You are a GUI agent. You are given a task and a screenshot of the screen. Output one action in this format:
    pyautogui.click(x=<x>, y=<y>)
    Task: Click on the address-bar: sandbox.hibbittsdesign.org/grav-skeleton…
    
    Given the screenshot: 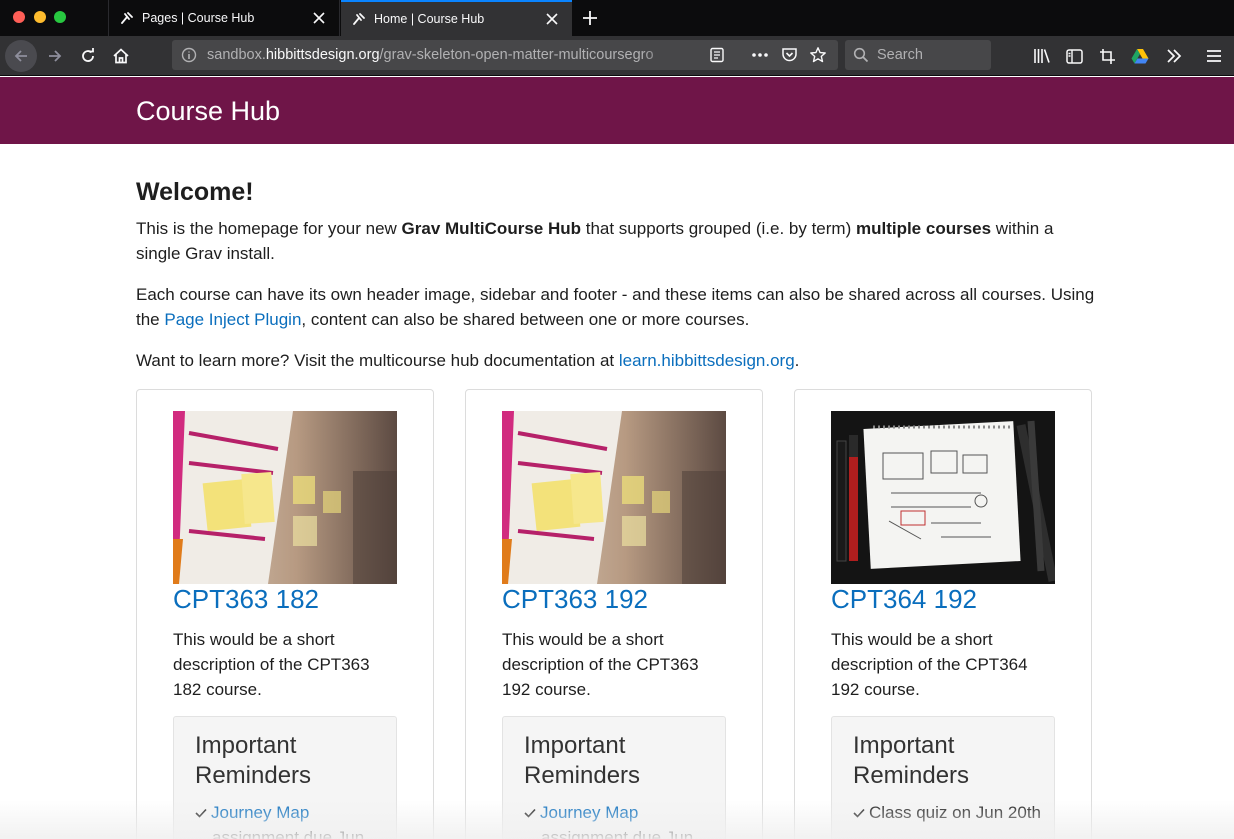 What is the action you would take?
    pyautogui.click(x=542, y=55)
    